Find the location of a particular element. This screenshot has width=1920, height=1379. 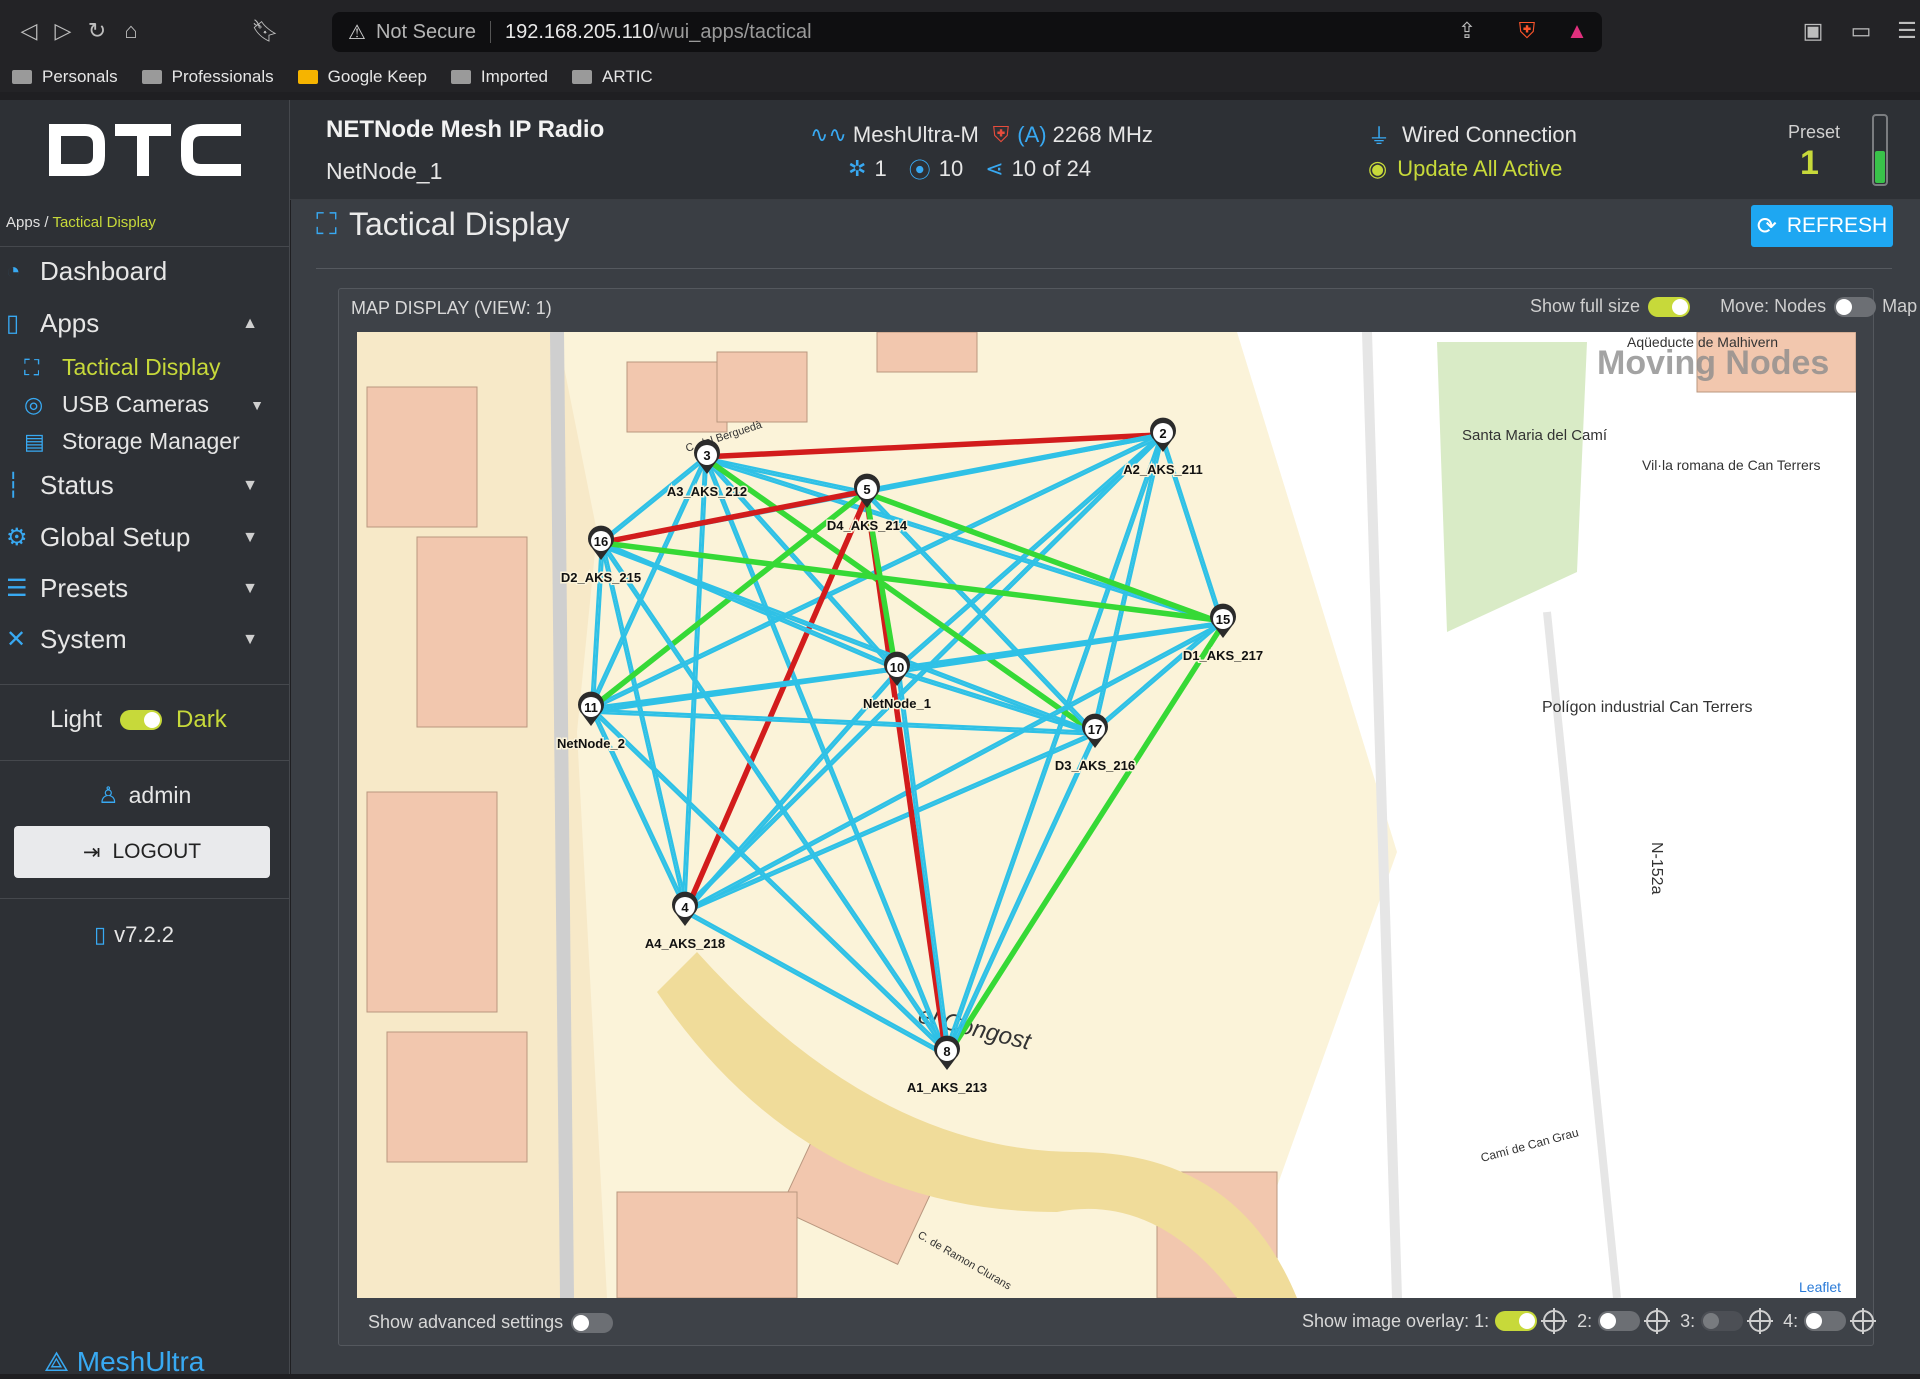

rewards-icon: ▲ is located at coordinates (1577, 31).